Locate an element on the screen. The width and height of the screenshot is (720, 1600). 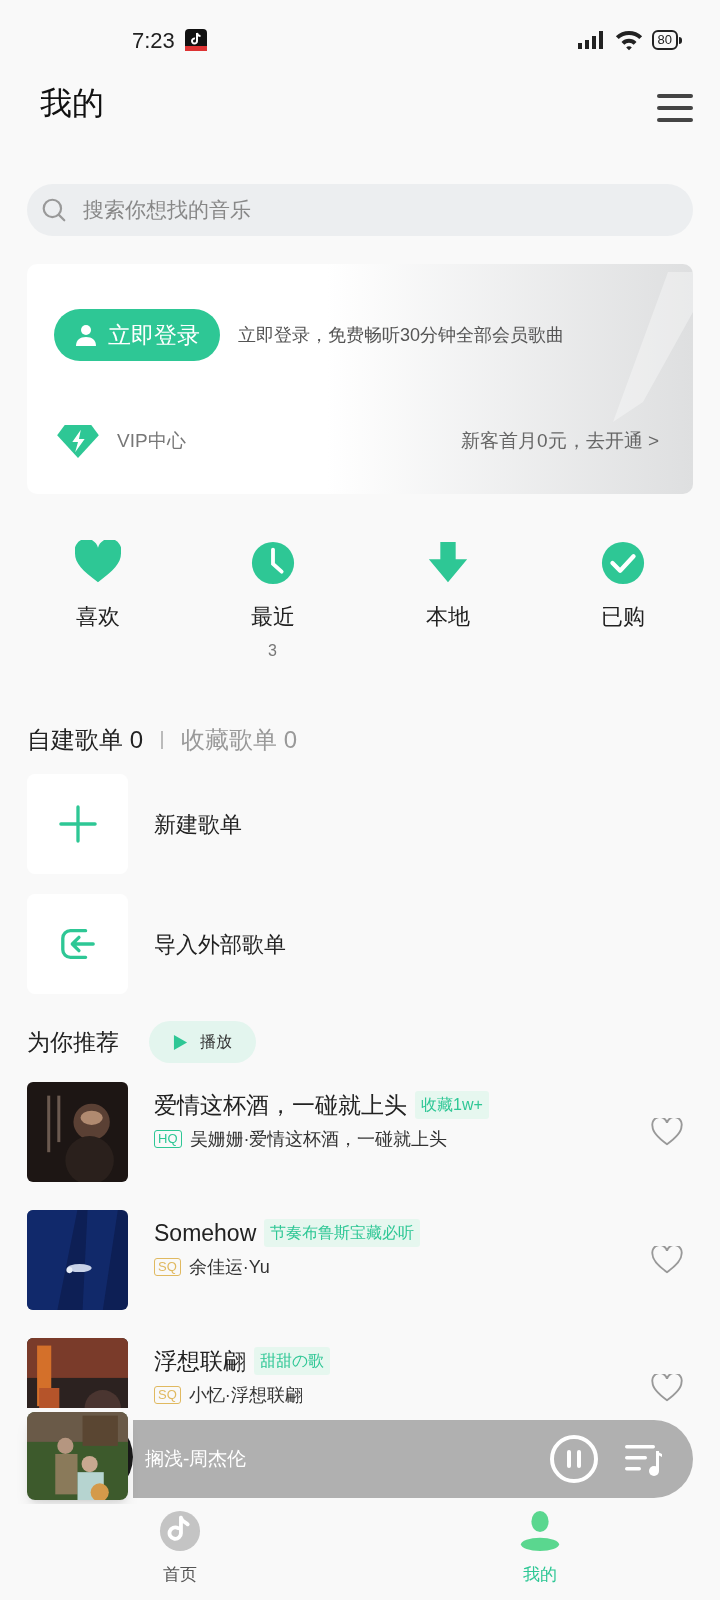
music-note-icon is located at coordinates (180, 1531).